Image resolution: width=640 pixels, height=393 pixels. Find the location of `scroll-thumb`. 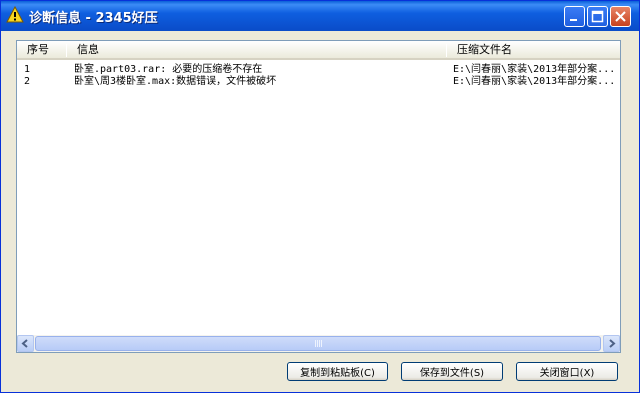

scroll-thumb is located at coordinates (318, 343).